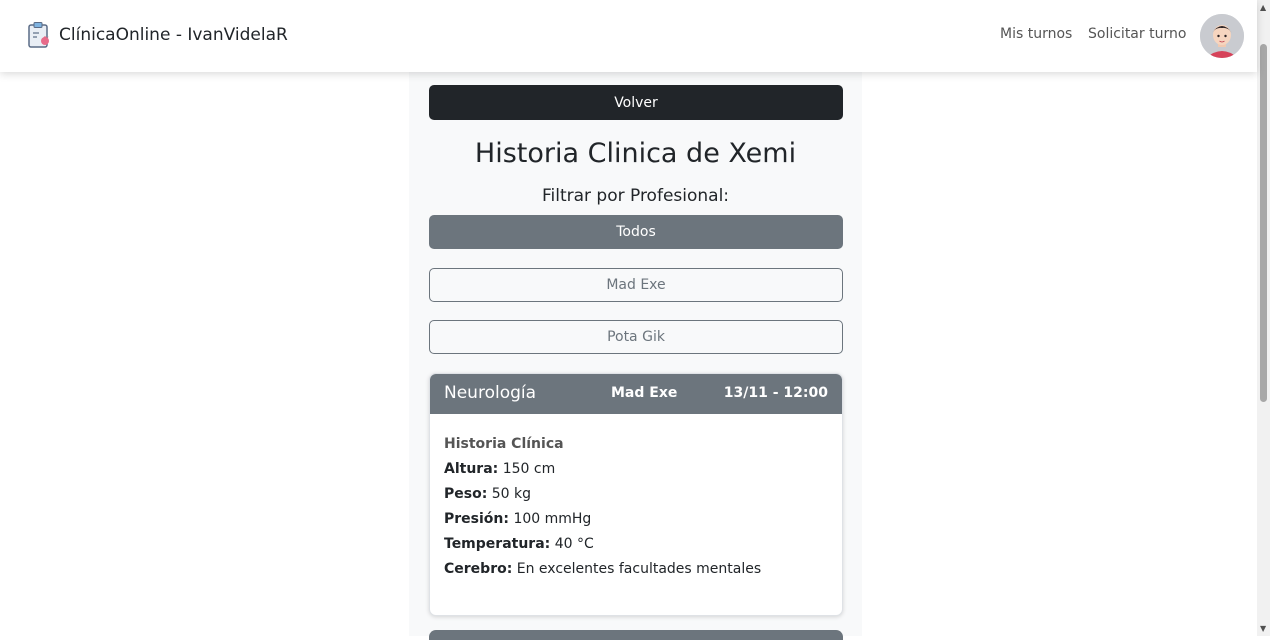  I want to click on avatar-icon, so click(1222, 36).